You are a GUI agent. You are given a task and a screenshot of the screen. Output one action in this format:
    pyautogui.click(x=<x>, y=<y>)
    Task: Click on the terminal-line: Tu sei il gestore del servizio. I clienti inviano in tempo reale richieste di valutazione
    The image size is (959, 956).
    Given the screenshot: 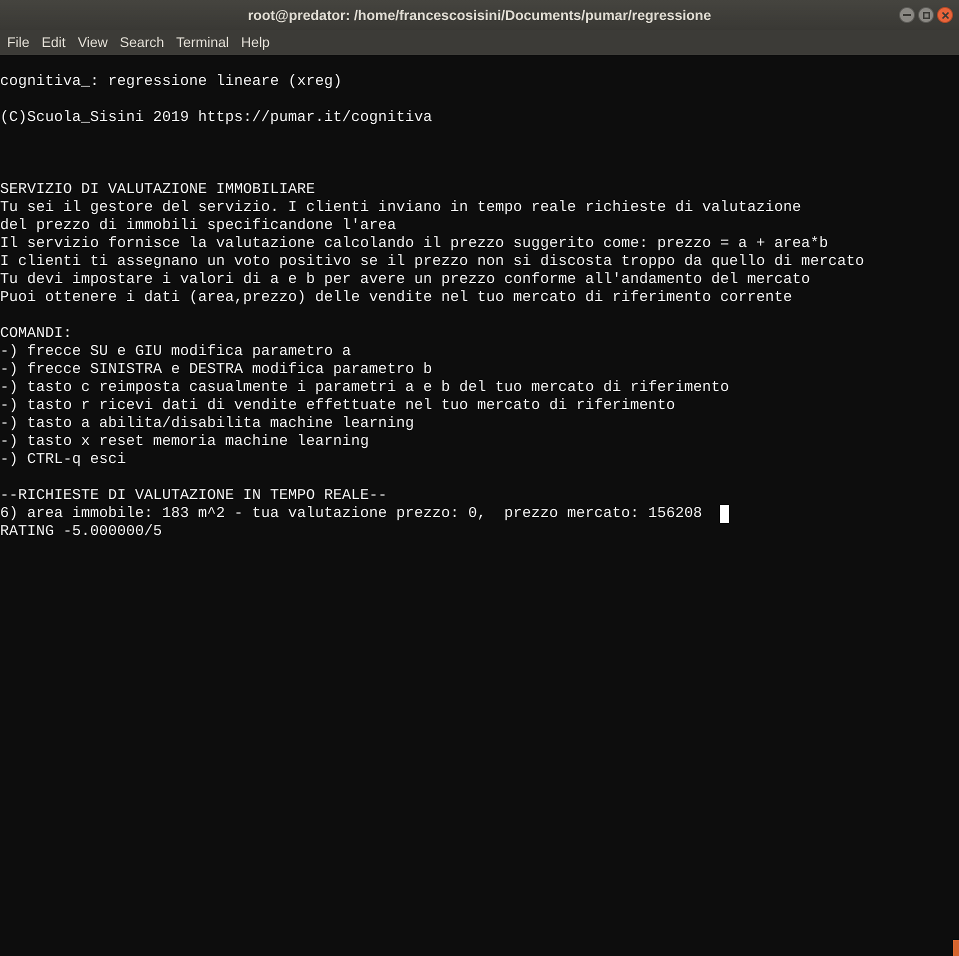 What is the action you would take?
    pyautogui.click(x=401, y=208)
    